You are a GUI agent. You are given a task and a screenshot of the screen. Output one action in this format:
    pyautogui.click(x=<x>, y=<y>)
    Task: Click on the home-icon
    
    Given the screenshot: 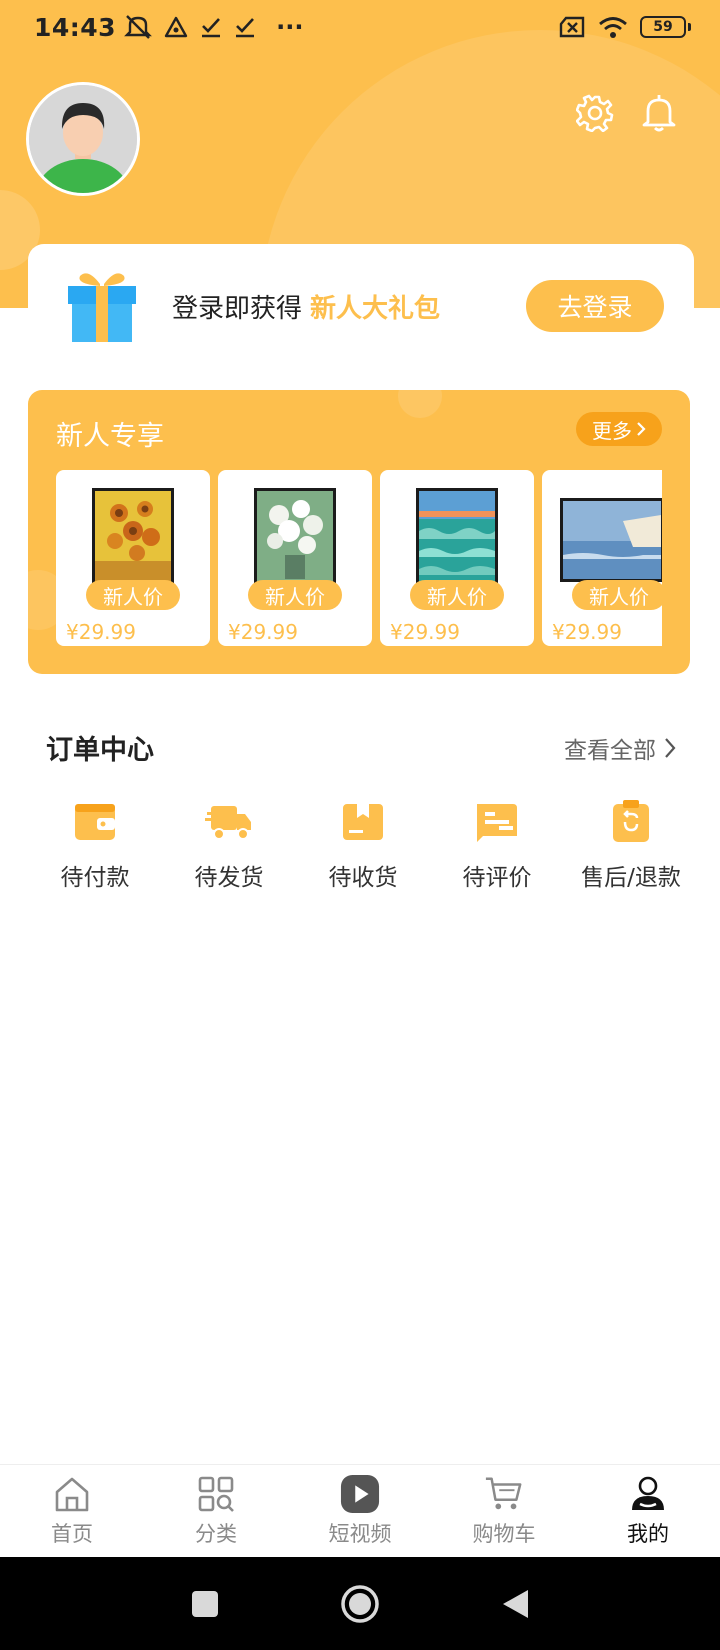 What is the action you would take?
    pyautogui.click(x=72, y=1494)
    